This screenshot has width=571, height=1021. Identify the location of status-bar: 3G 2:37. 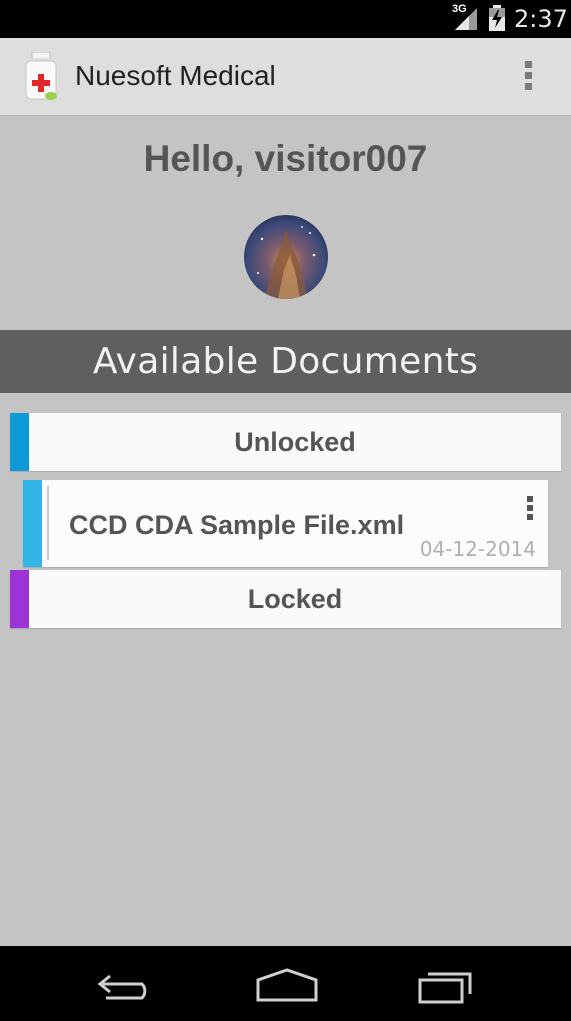
(285, 19).